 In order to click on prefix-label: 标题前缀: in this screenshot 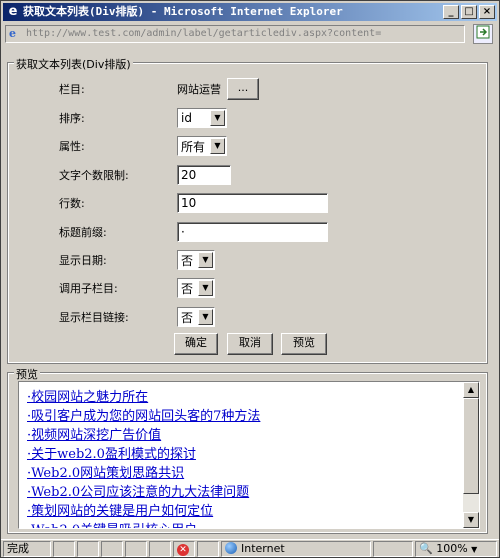, I will do `click(83, 232)`.